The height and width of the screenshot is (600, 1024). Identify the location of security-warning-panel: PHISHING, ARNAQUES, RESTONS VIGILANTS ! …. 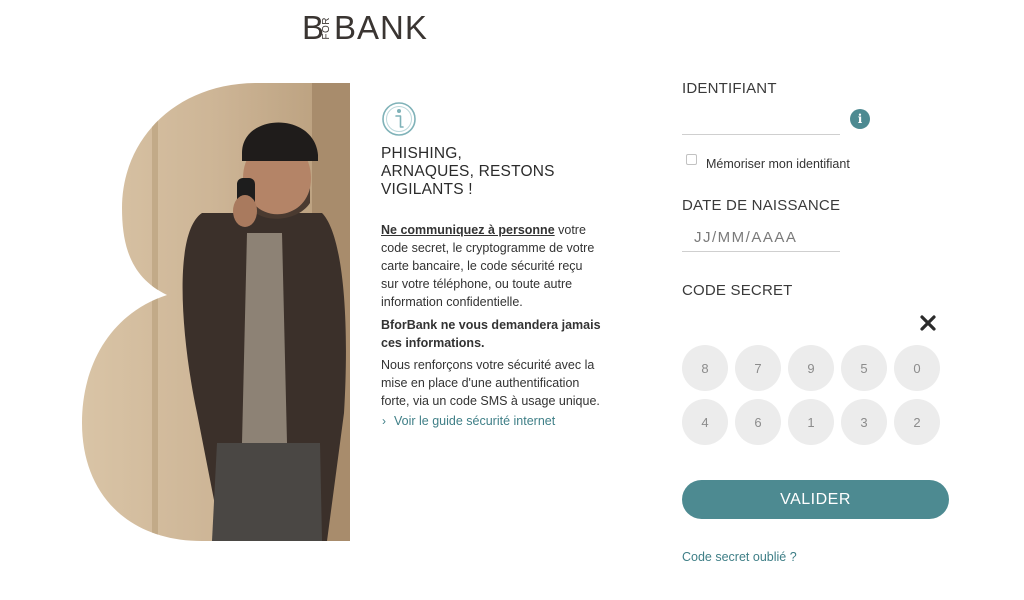
(491, 264).